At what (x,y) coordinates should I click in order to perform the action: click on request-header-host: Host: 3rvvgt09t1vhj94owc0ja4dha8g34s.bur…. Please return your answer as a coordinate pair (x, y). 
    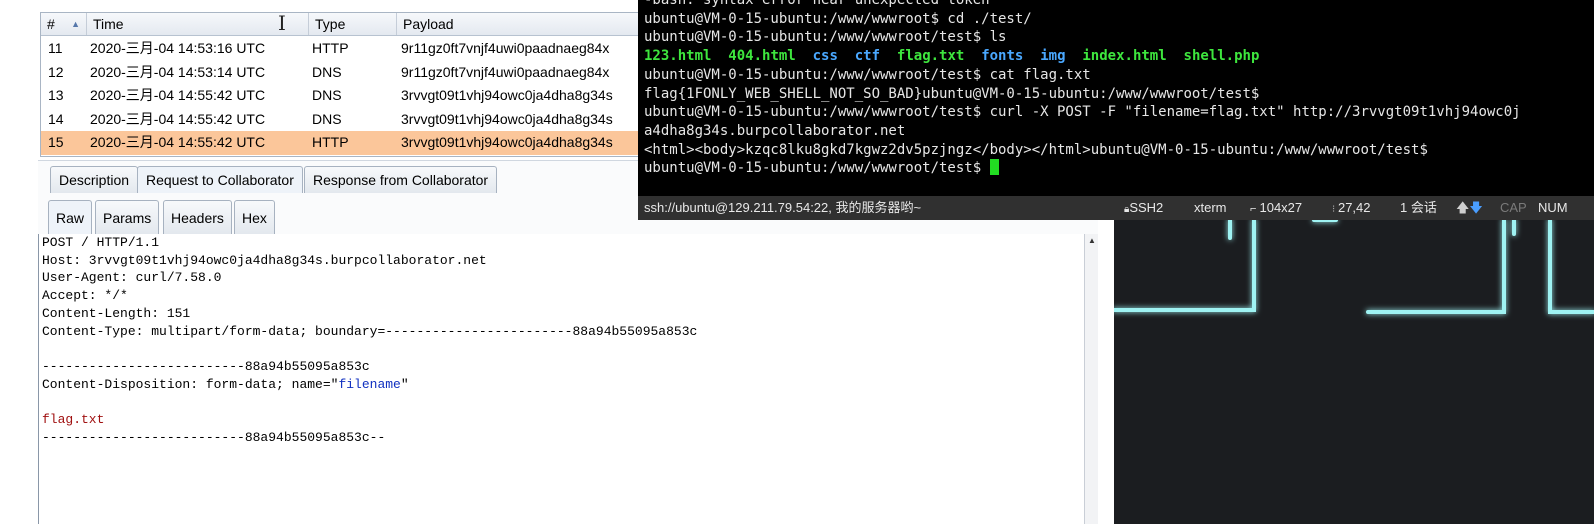
    Looking at the image, I should click on (264, 260).